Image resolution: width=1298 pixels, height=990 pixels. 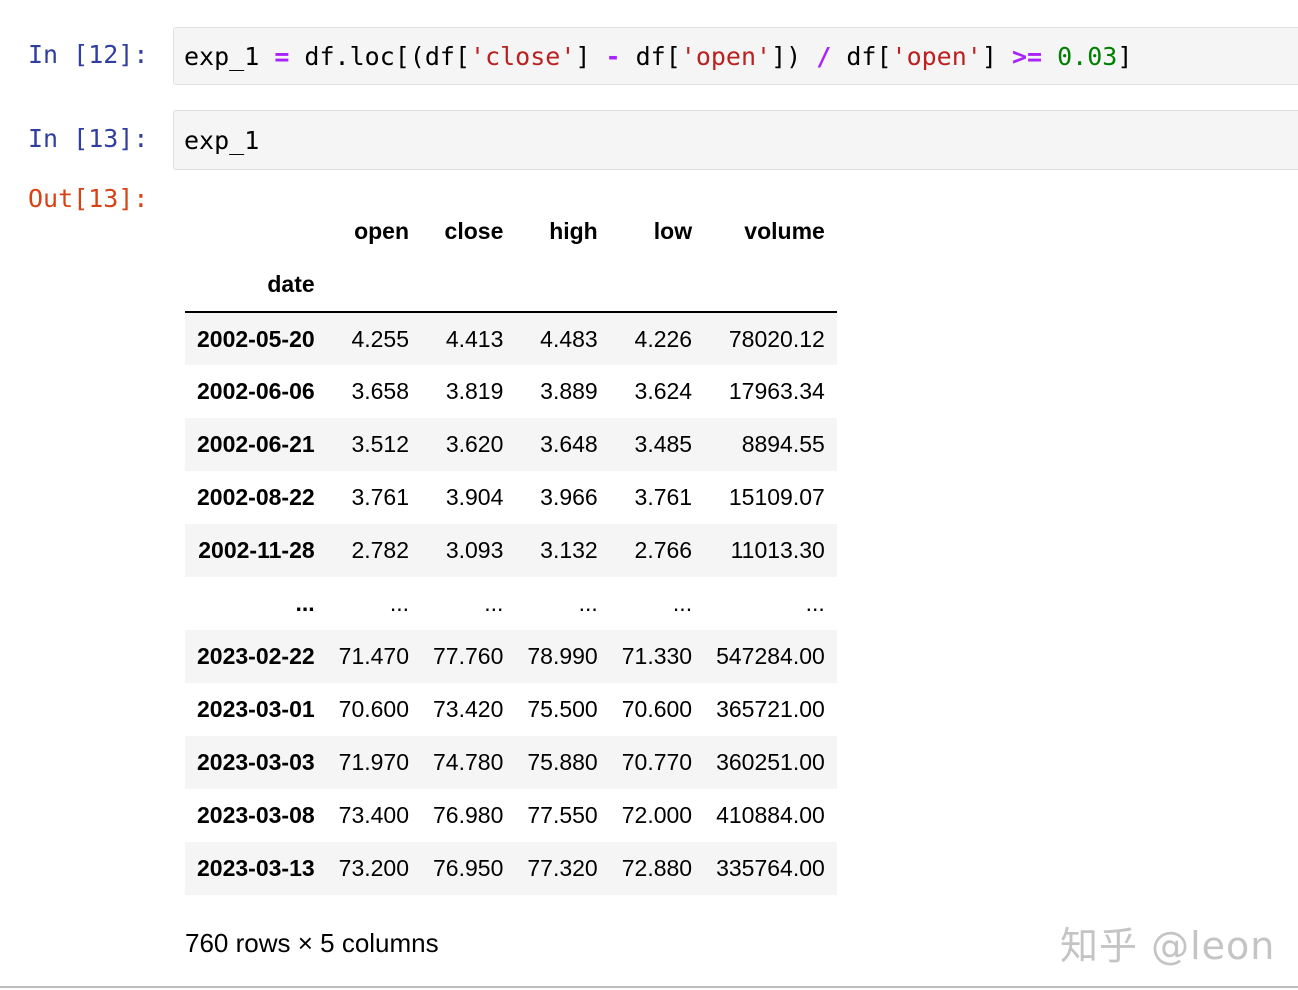 What do you see at coordinates (88, 54) in the screenshot?
I see `cell-12-prompt: In [12]:` at bounding box center [88, 54].